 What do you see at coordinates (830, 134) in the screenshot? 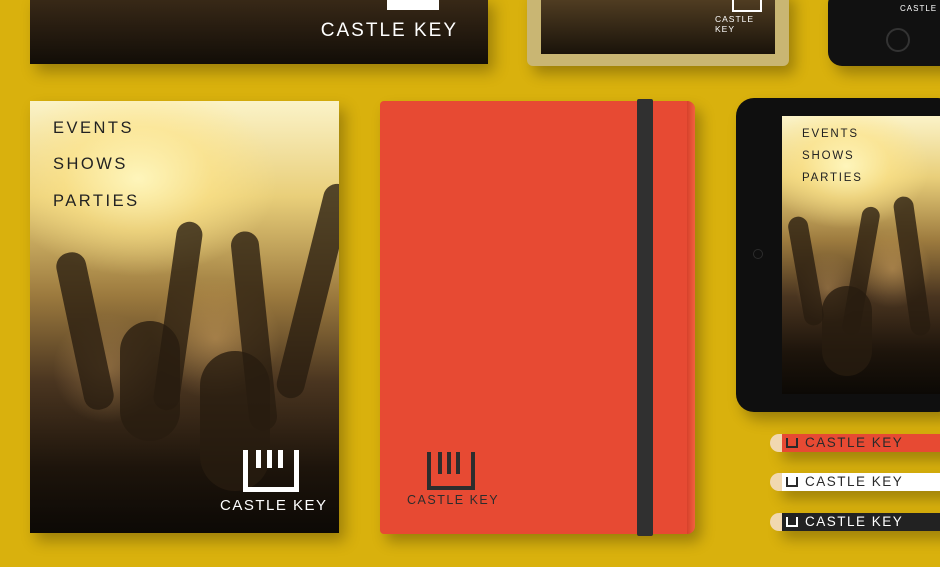
I see `tablet-line-events: EVENTS` at bounding box center [830, 134].